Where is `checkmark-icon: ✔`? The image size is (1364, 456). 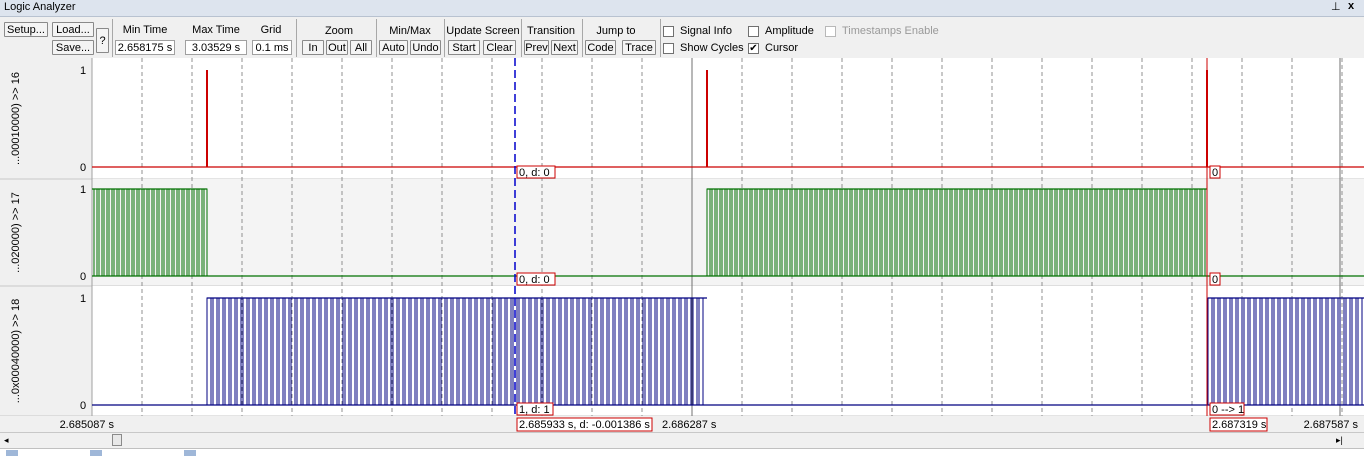
checkmark-icon: ✔ is located at coordinates (753, 48).